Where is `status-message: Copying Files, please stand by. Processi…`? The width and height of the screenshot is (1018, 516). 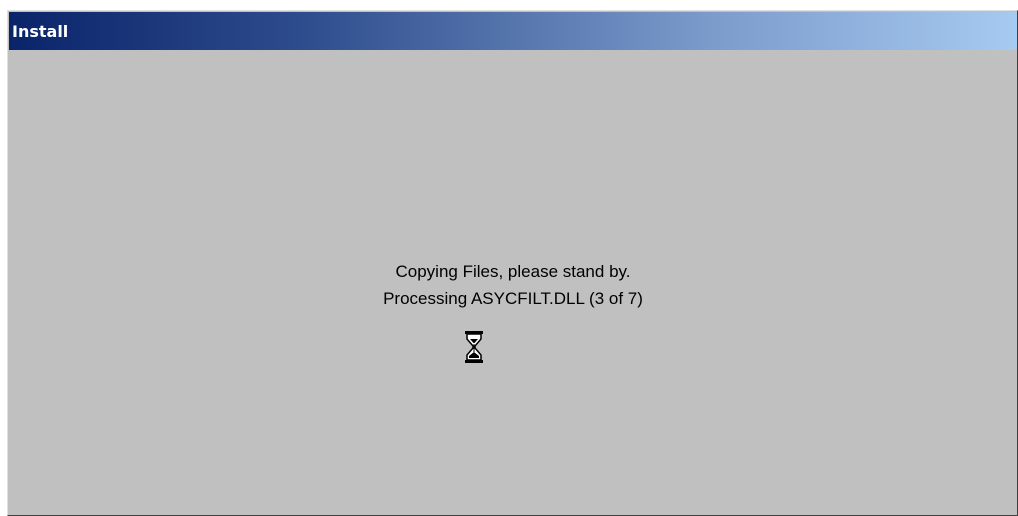 status-message: Copying Files, please stand by. Processi… is located at coordinates (513, 285).